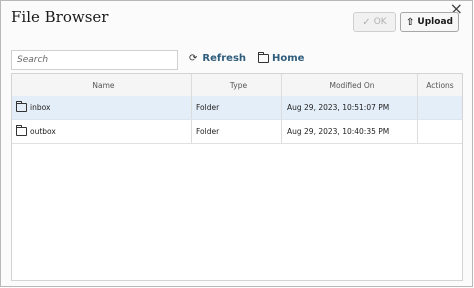  I want to click on modified-cell: Aug 29, 2023, 10:40:35 PM, so click(350, 131).